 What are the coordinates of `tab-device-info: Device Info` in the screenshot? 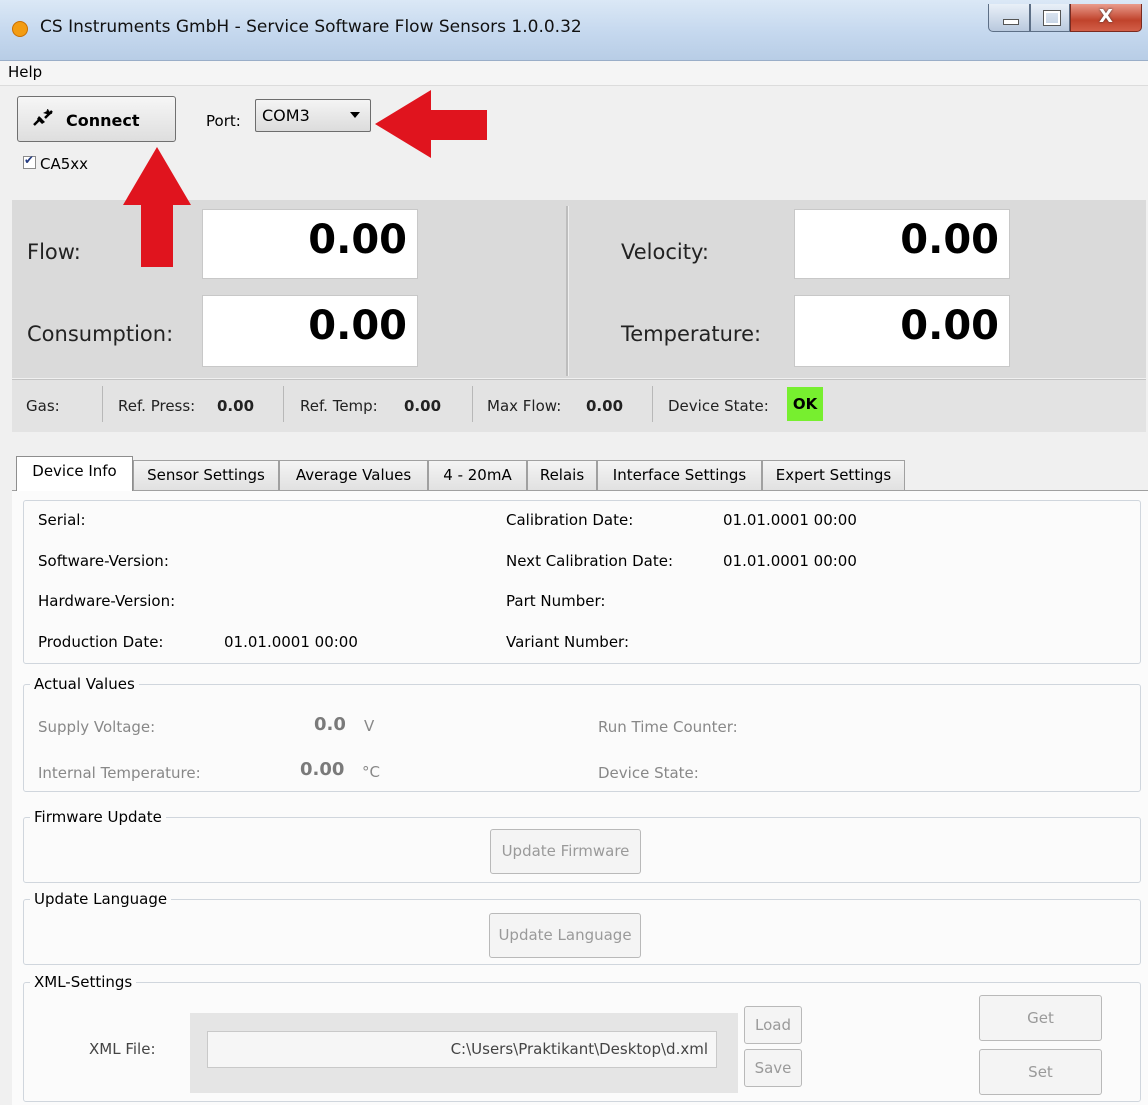 It's located at (74, 473).